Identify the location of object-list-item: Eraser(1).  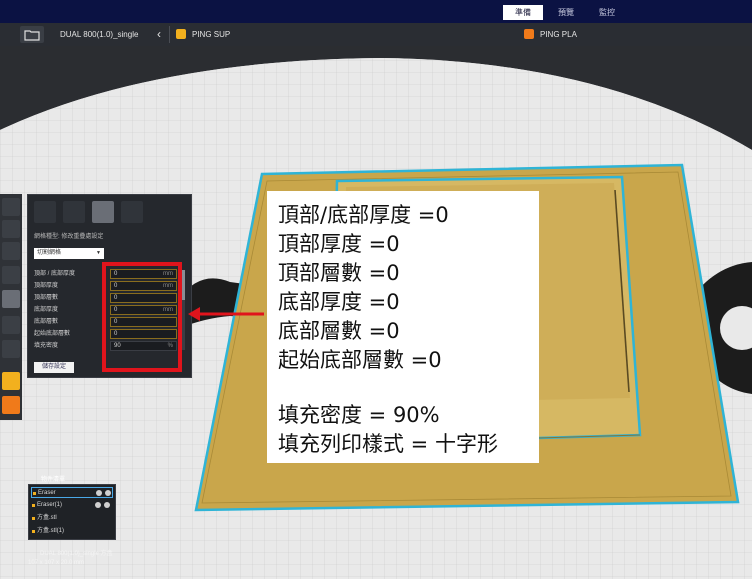
(72, 505).